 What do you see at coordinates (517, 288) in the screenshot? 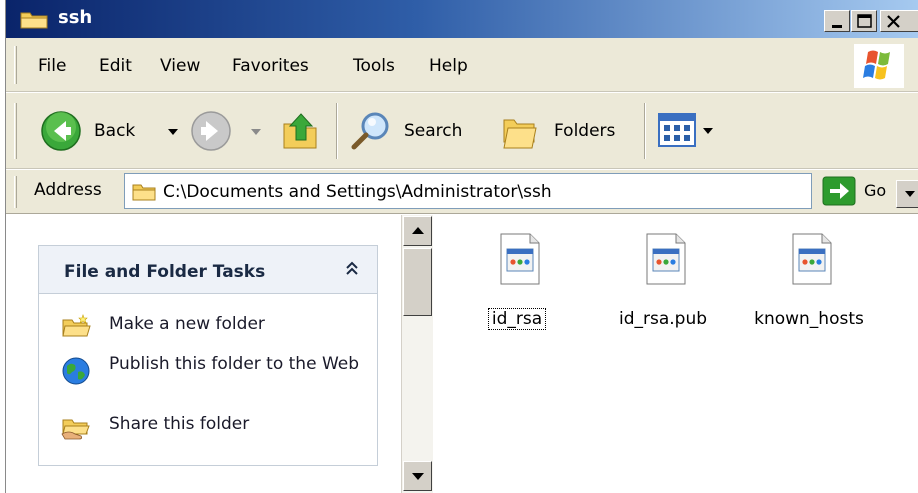
I see `file-item: id_rsa` at bounding box center [517, 288].